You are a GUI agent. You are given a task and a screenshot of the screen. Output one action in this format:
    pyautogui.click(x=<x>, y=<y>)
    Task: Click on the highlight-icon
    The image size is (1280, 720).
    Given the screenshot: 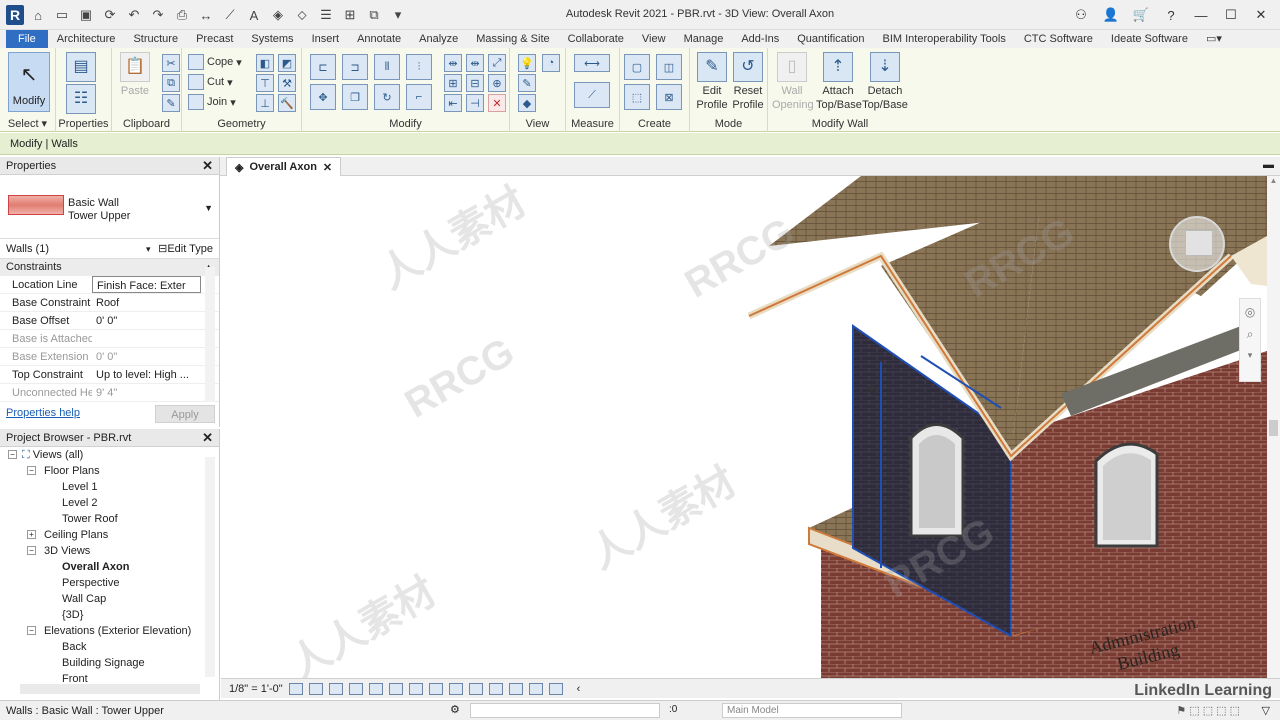 What is the action you would take?
    pyautogui.click(x=535, y=688)
    